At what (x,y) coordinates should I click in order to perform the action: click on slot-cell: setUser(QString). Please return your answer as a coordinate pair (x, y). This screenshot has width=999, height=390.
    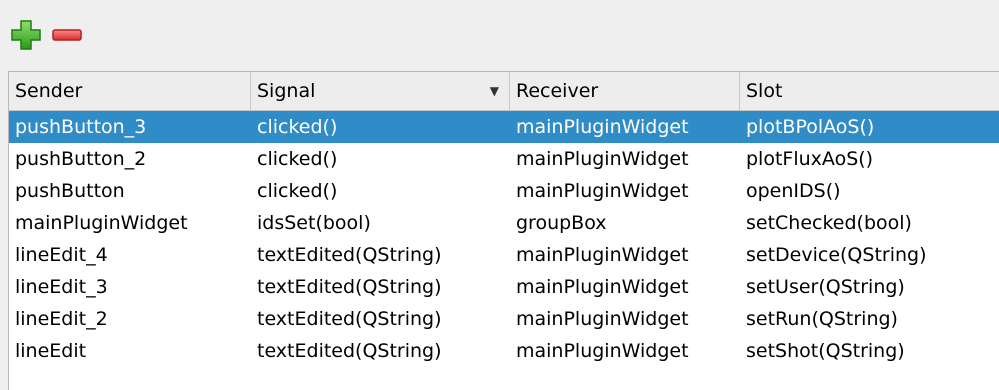
    Looking at the image, I should click on (825, 287).